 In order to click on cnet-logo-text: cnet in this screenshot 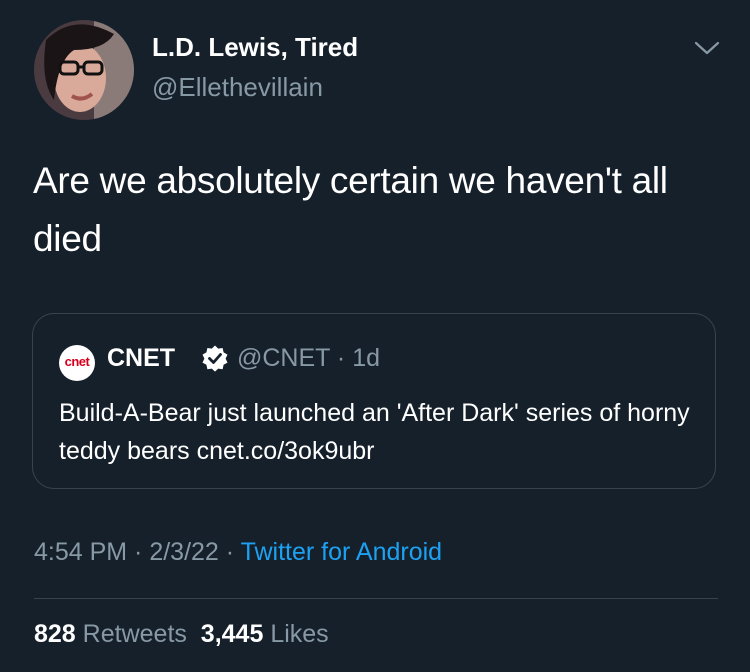, I will do `click(77, 361)`.